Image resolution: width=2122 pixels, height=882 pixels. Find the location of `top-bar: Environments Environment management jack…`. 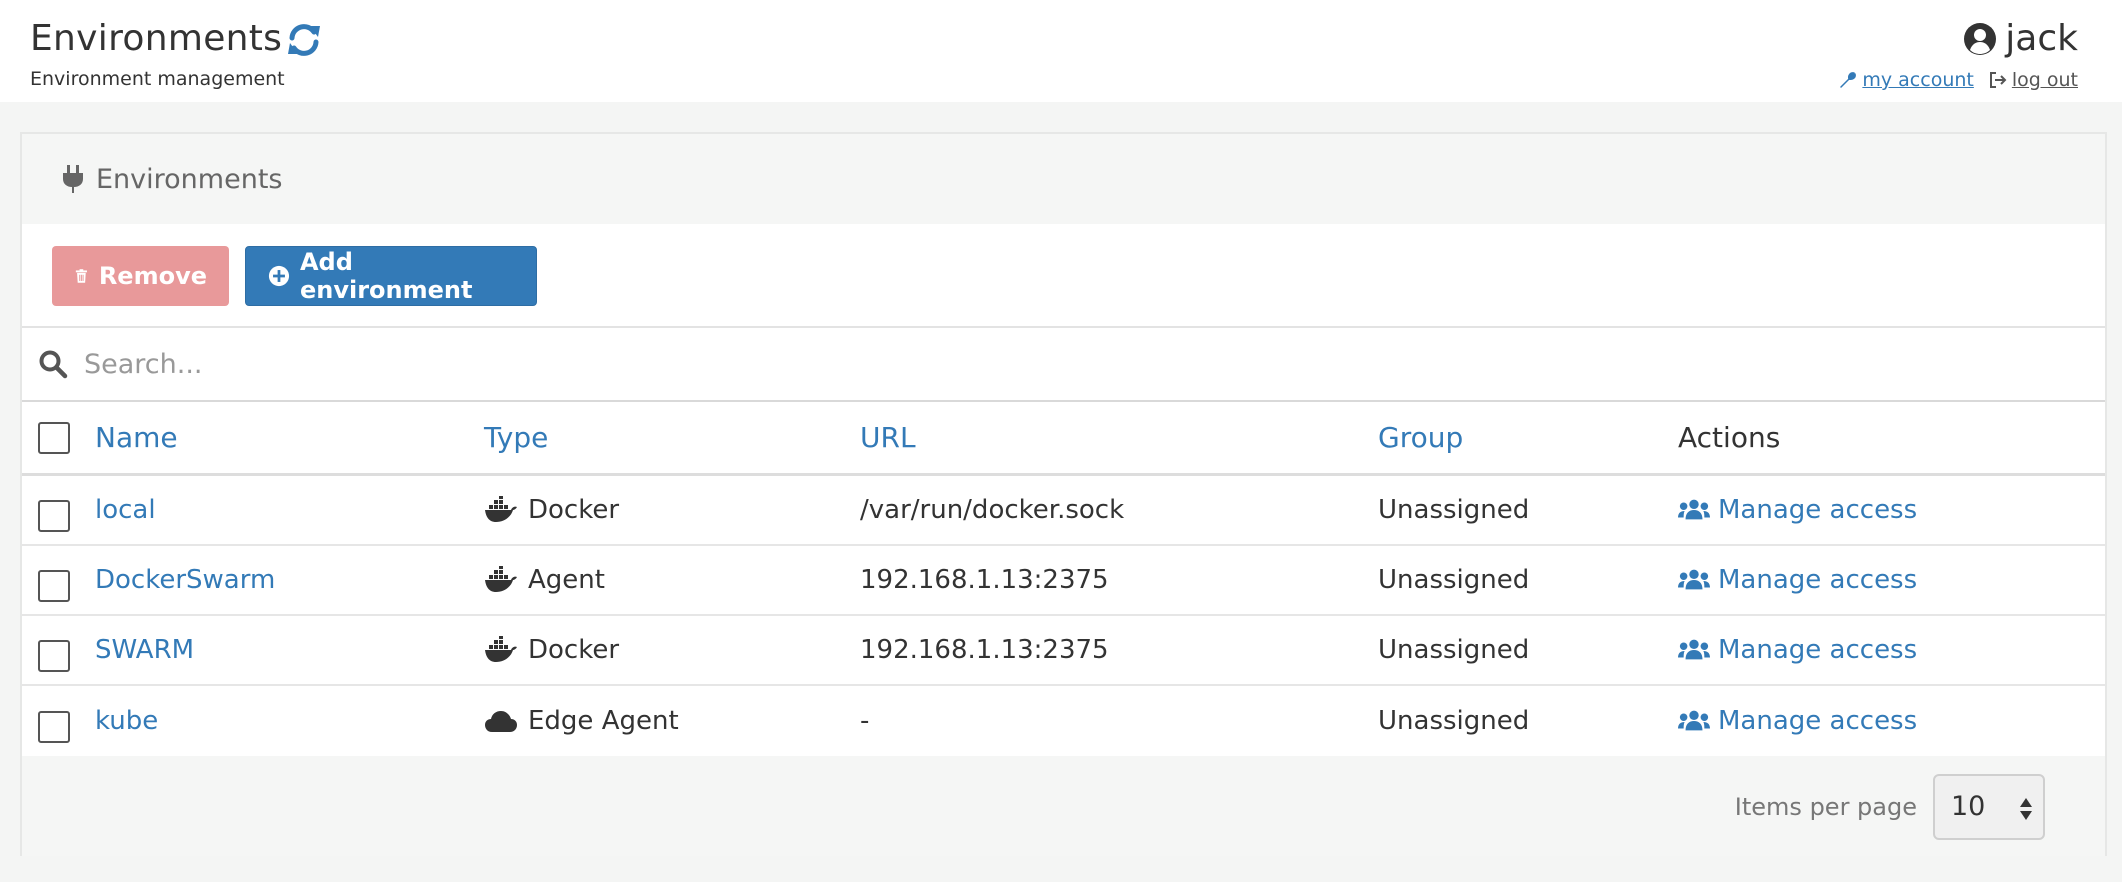

top-bar: Environments Environment management jack… is located at coordinates (1061, 51).